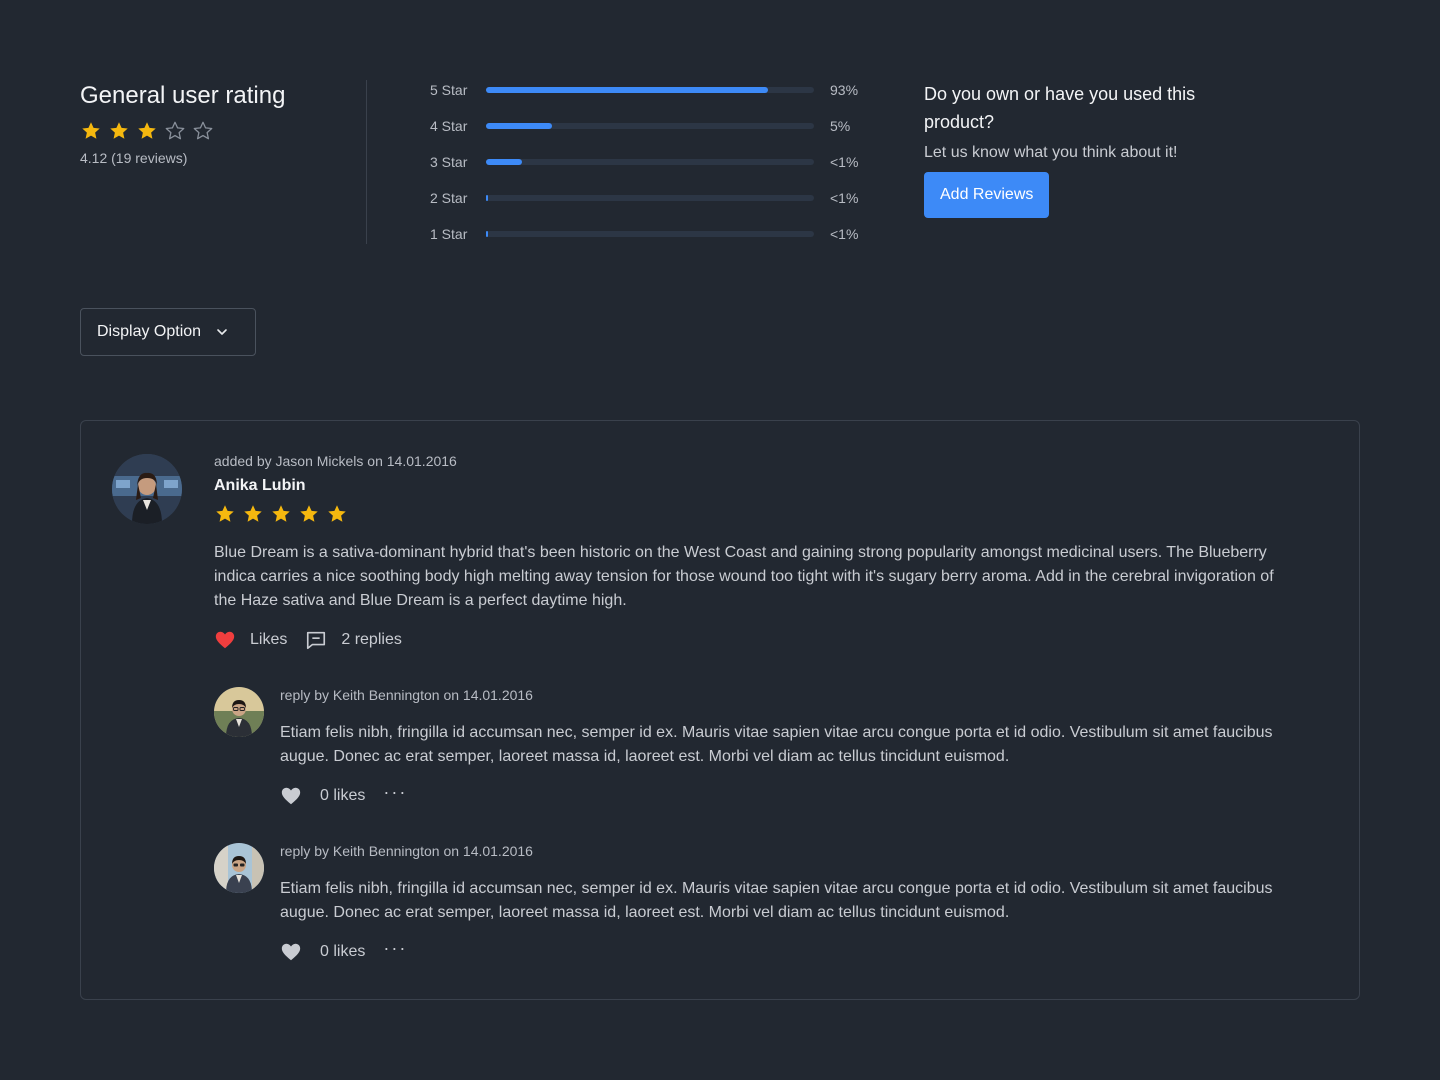  I want to click on rating-summary: General user rating 4.12 (19 reviews), so click(230, 123).